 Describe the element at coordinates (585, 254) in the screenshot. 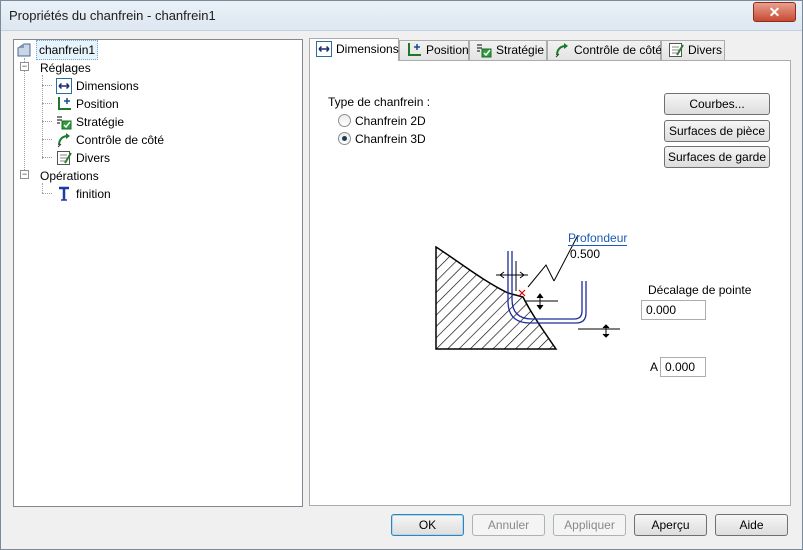

I see `profondeur-value: 0.500` at that location.